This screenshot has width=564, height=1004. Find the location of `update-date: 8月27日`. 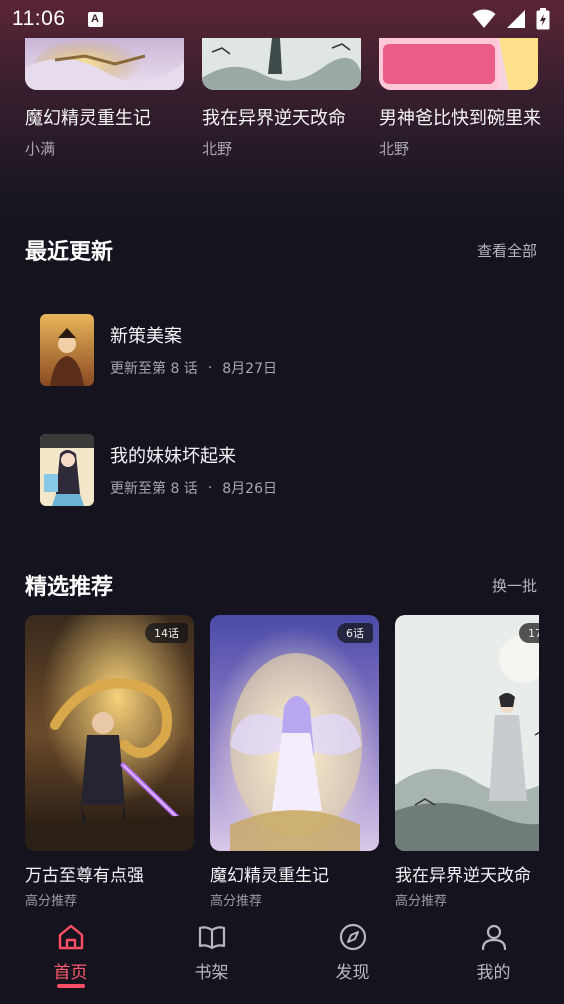

update-date: 8月27日 is located at coordinates (249, 369).